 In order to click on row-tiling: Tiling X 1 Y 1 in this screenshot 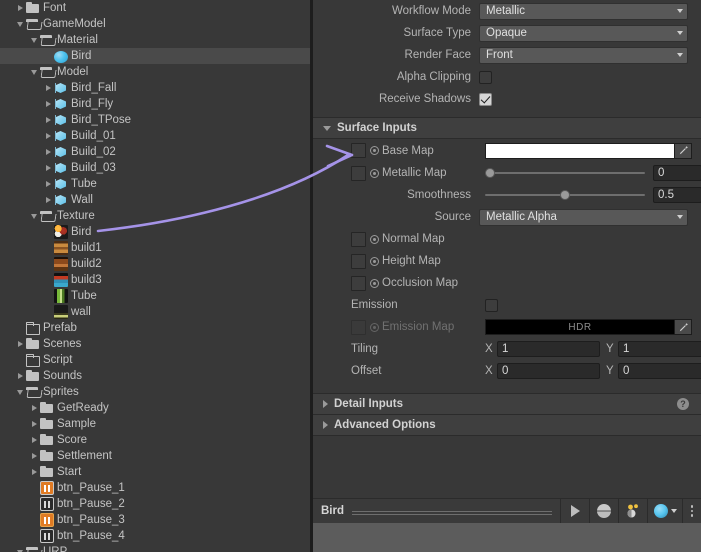, I will do `click(507, 349)`.